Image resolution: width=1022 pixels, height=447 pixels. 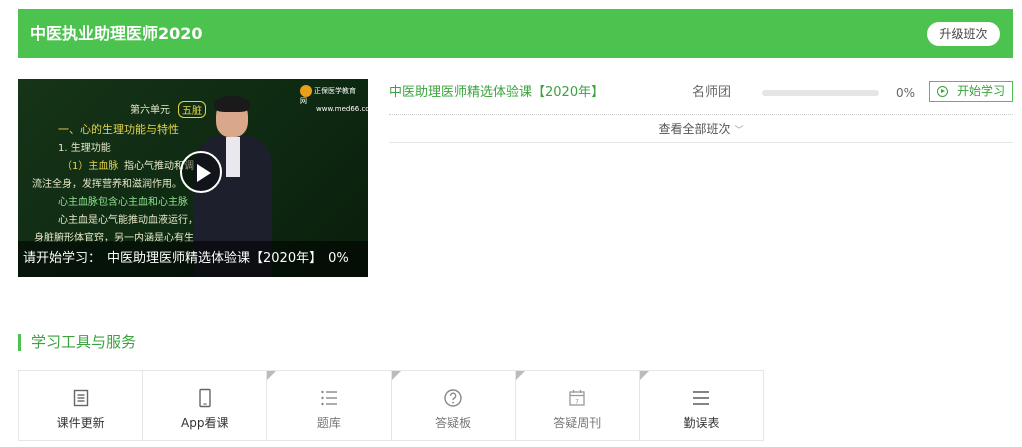 What do you see at coordinates (329, 398) in the screenshot?
I see `list-icon` at bounding box center [329, 398].